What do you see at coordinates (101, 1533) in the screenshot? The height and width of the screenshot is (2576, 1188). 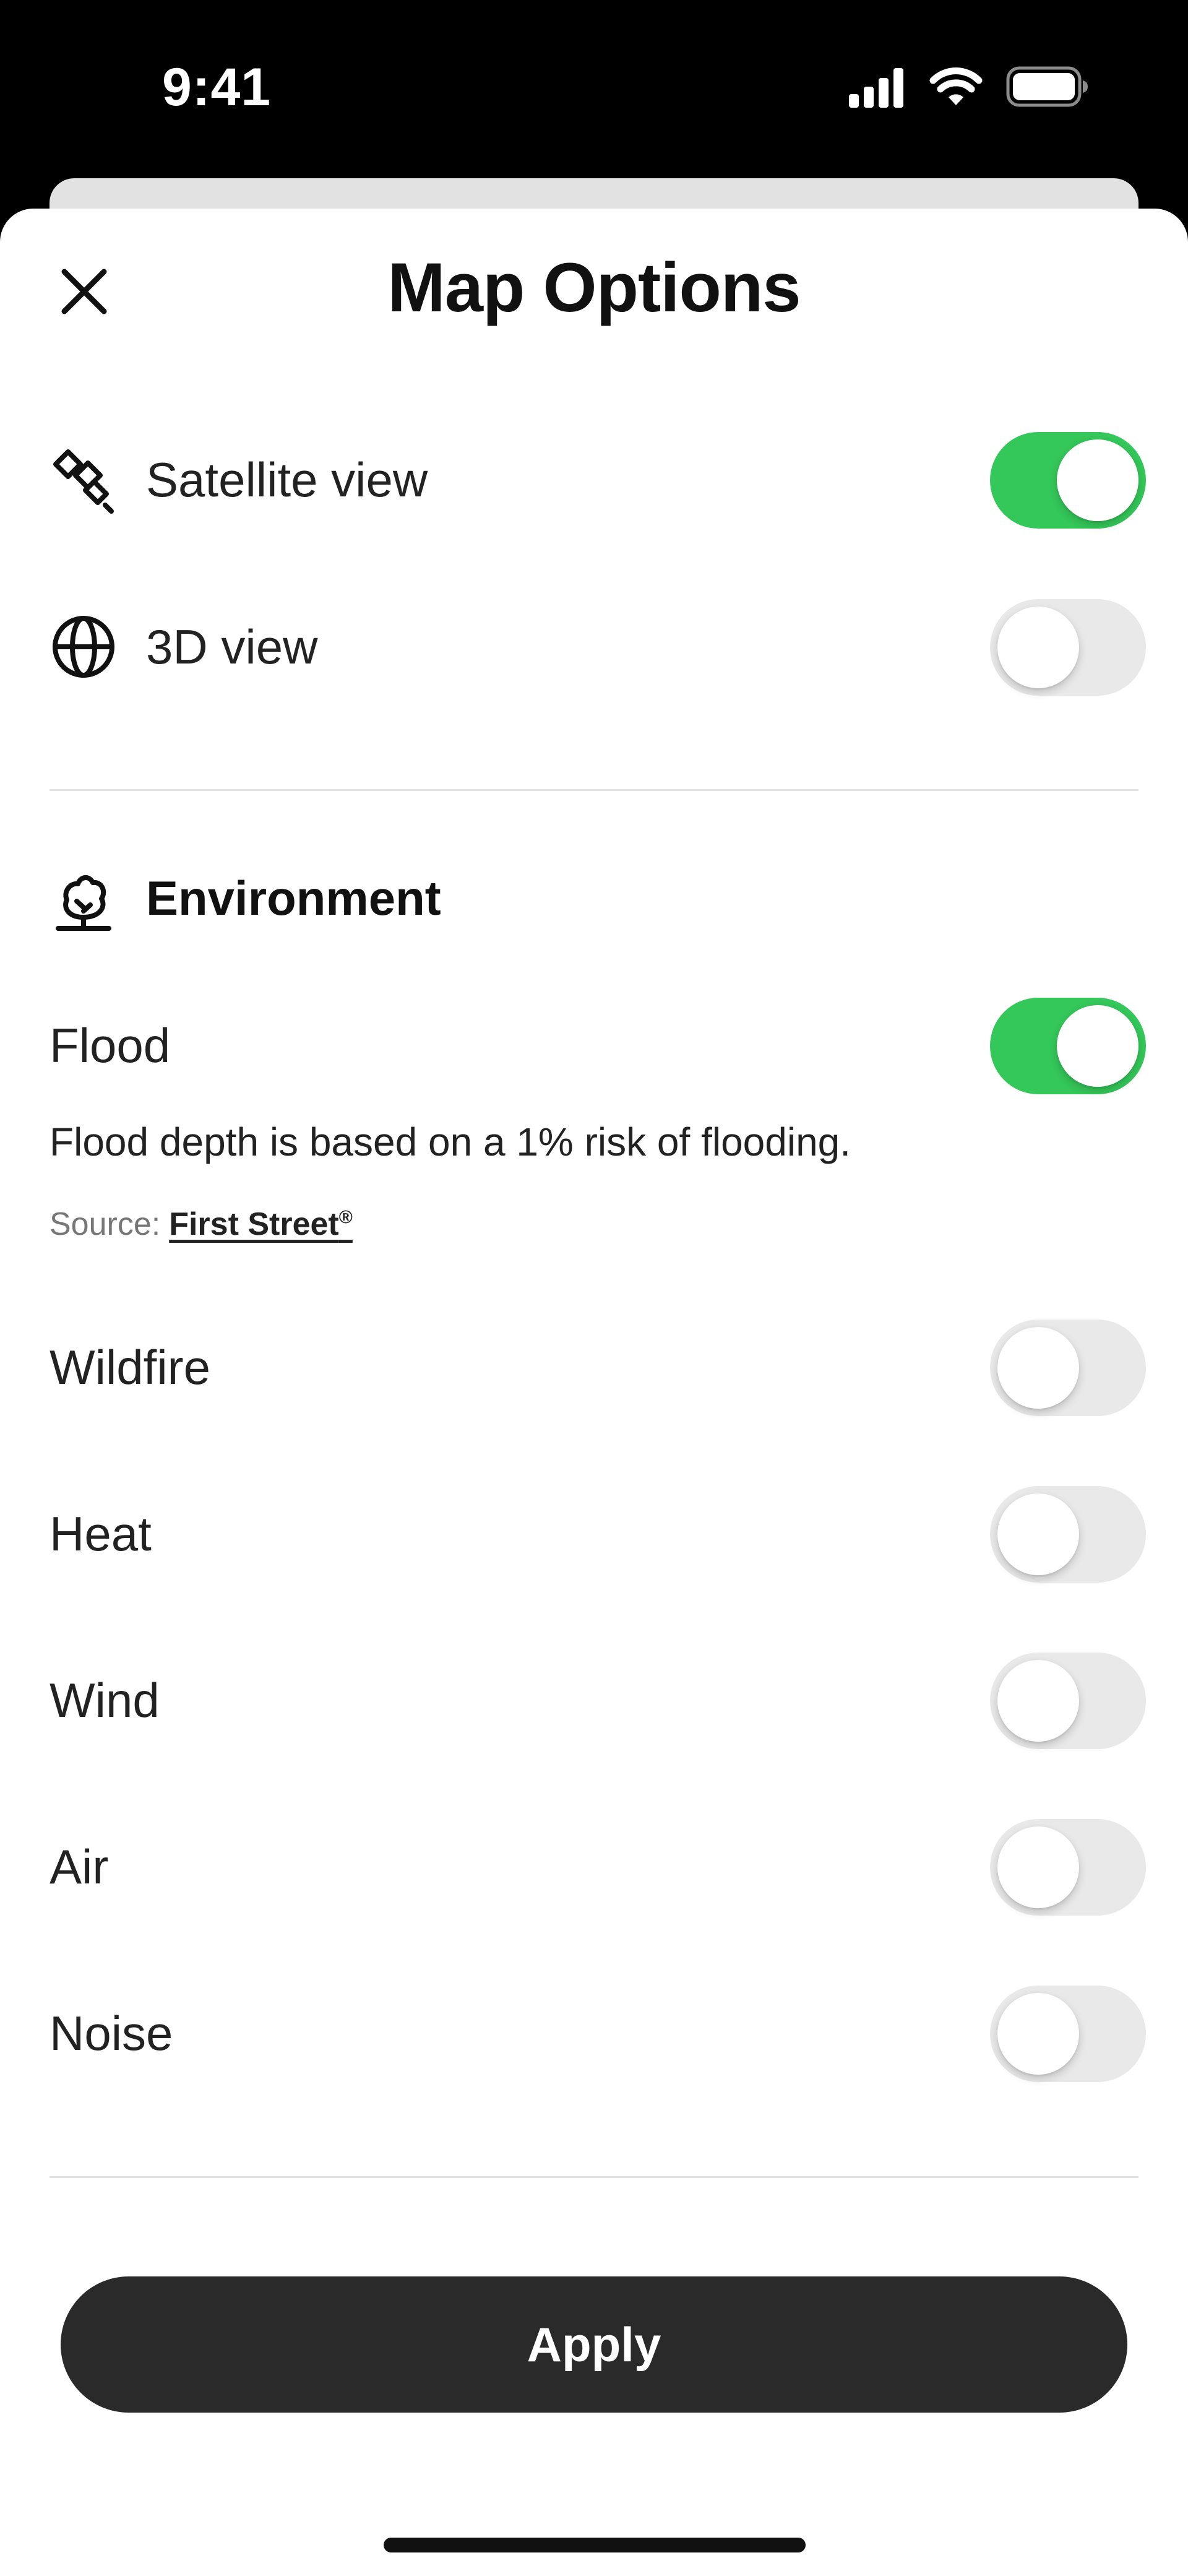 I see `heat-label: Heat` at bounding box center [101, 1533].